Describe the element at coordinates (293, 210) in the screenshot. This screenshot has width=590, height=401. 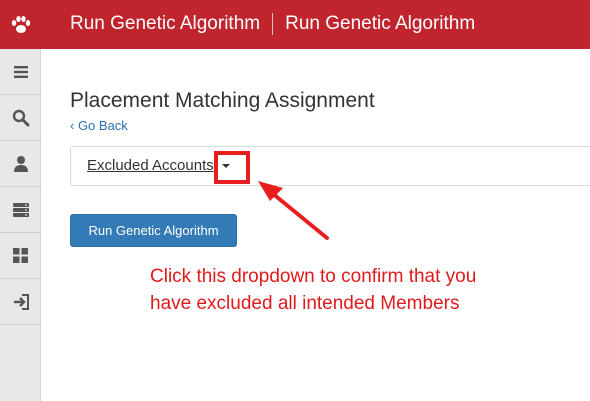
I see `annotation-arrow` at that location.